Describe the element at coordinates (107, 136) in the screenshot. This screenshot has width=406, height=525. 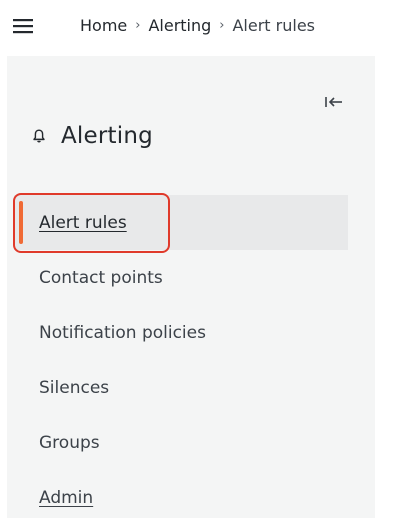
I see `sidebar-section-title-text: Alerting` at that location.